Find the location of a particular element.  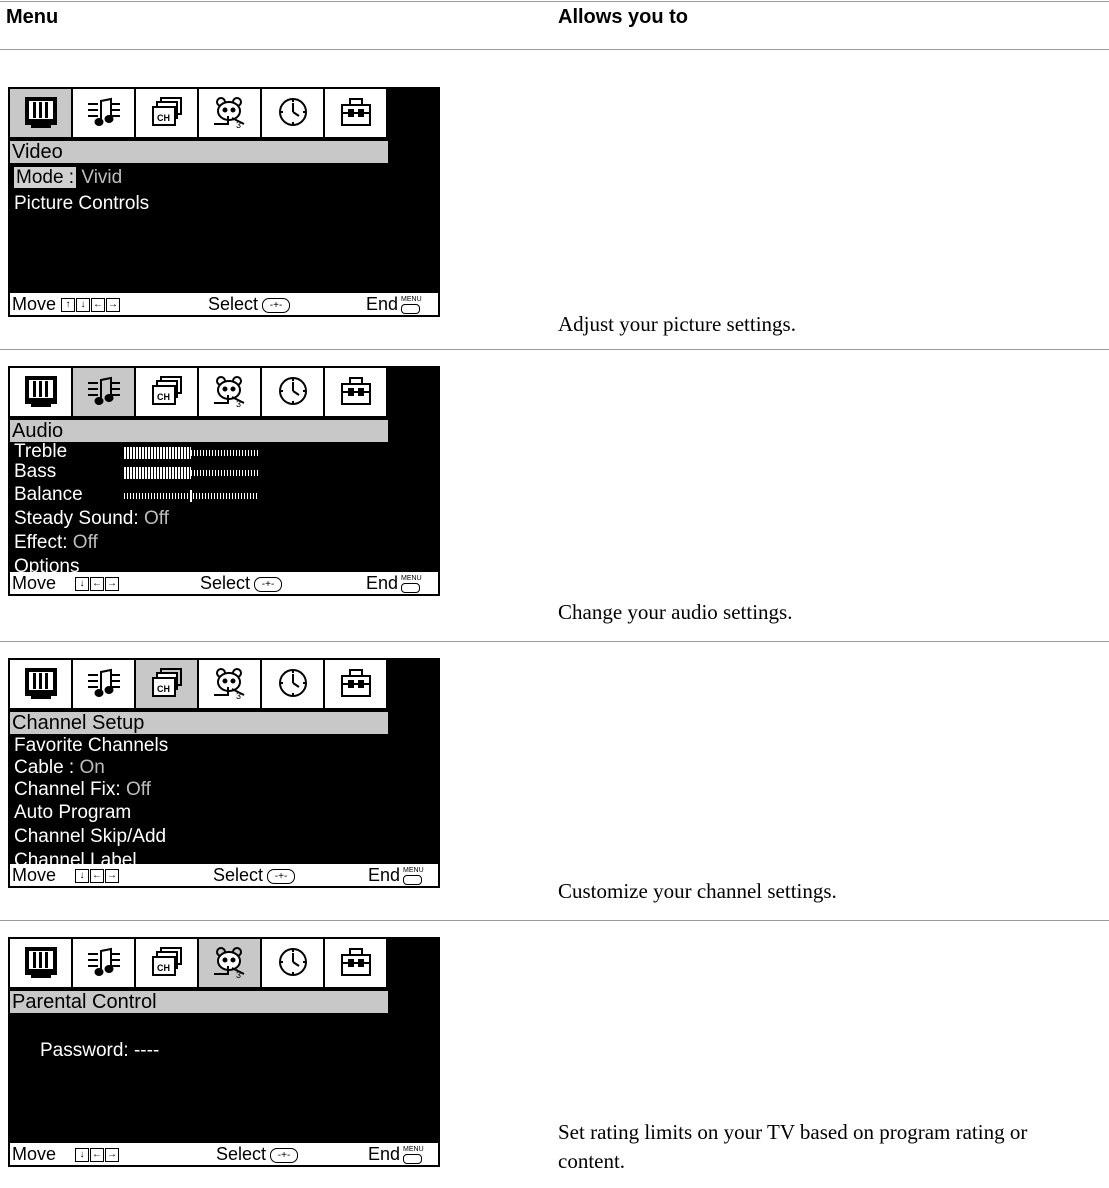

effect-label: Effect: is located at coordinates (41, 542).